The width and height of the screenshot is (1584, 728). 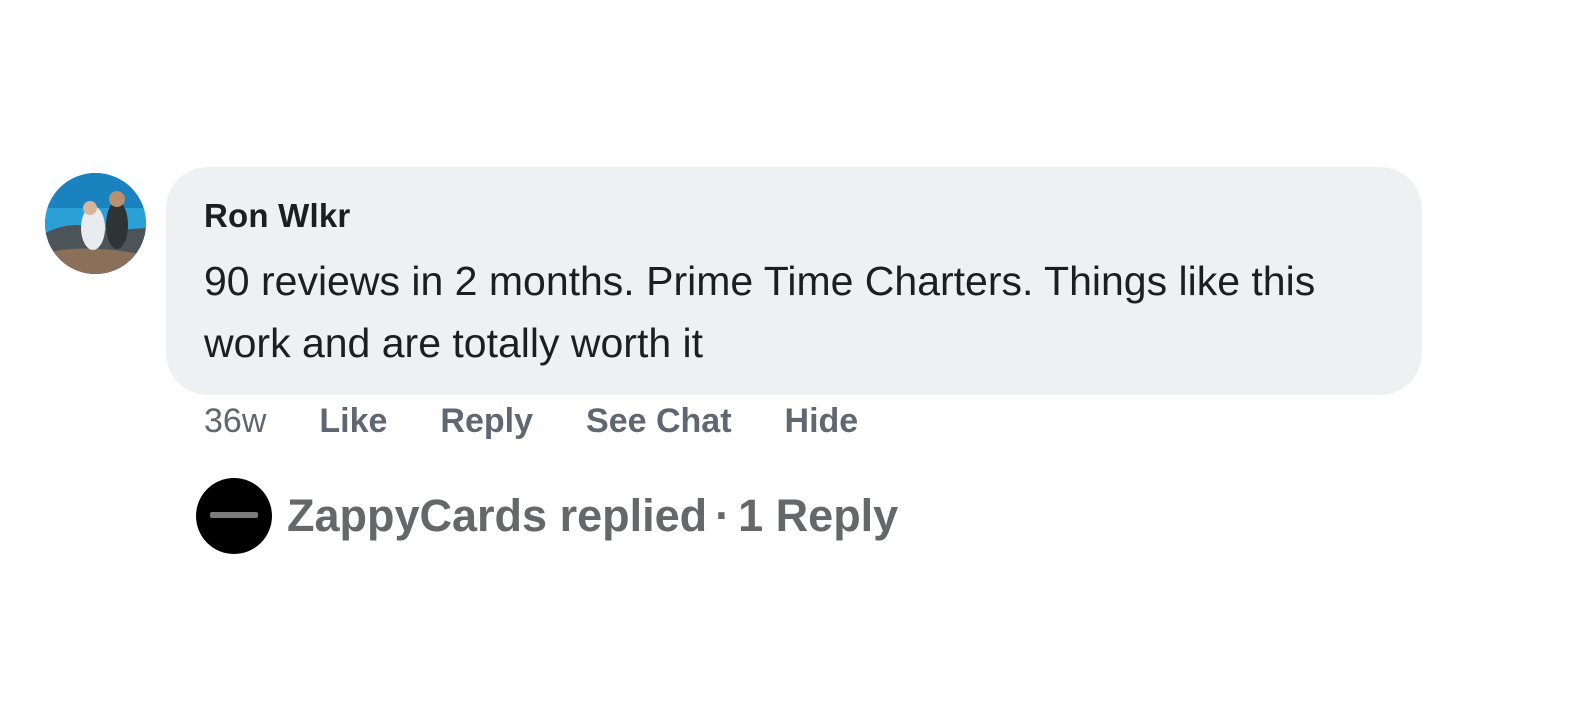 What do you see at coordinates (277, 216) in the screenshot?
I see `comment-author-name: Ron Wlkr` at bounding box center [277, 216].